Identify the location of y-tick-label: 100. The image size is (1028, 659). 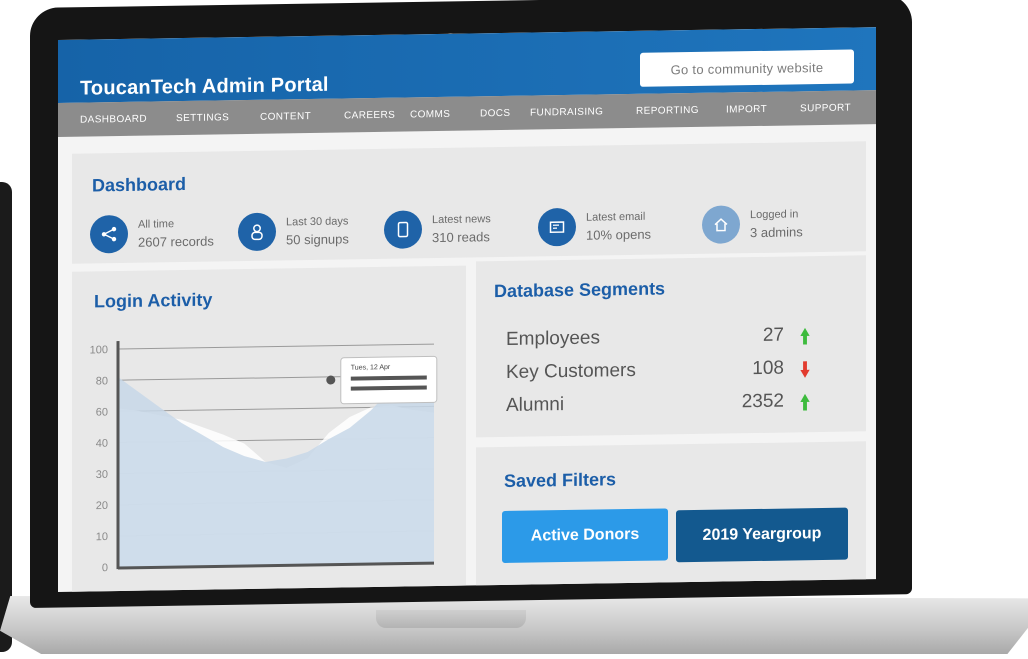
(99, 350).